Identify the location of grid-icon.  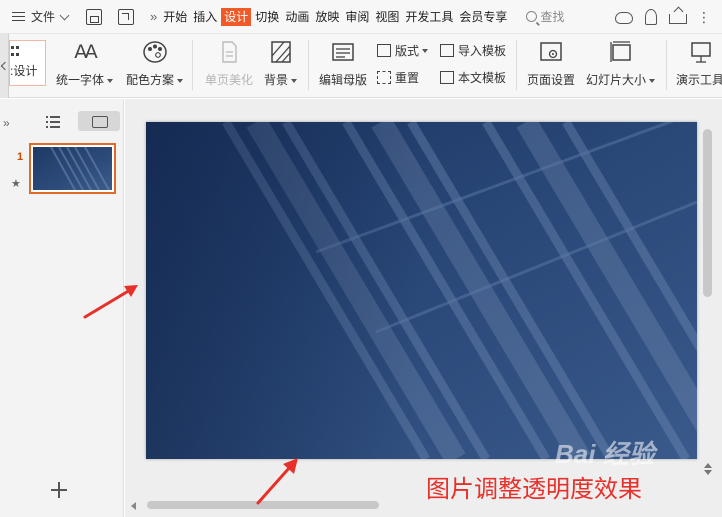
(15, 51).